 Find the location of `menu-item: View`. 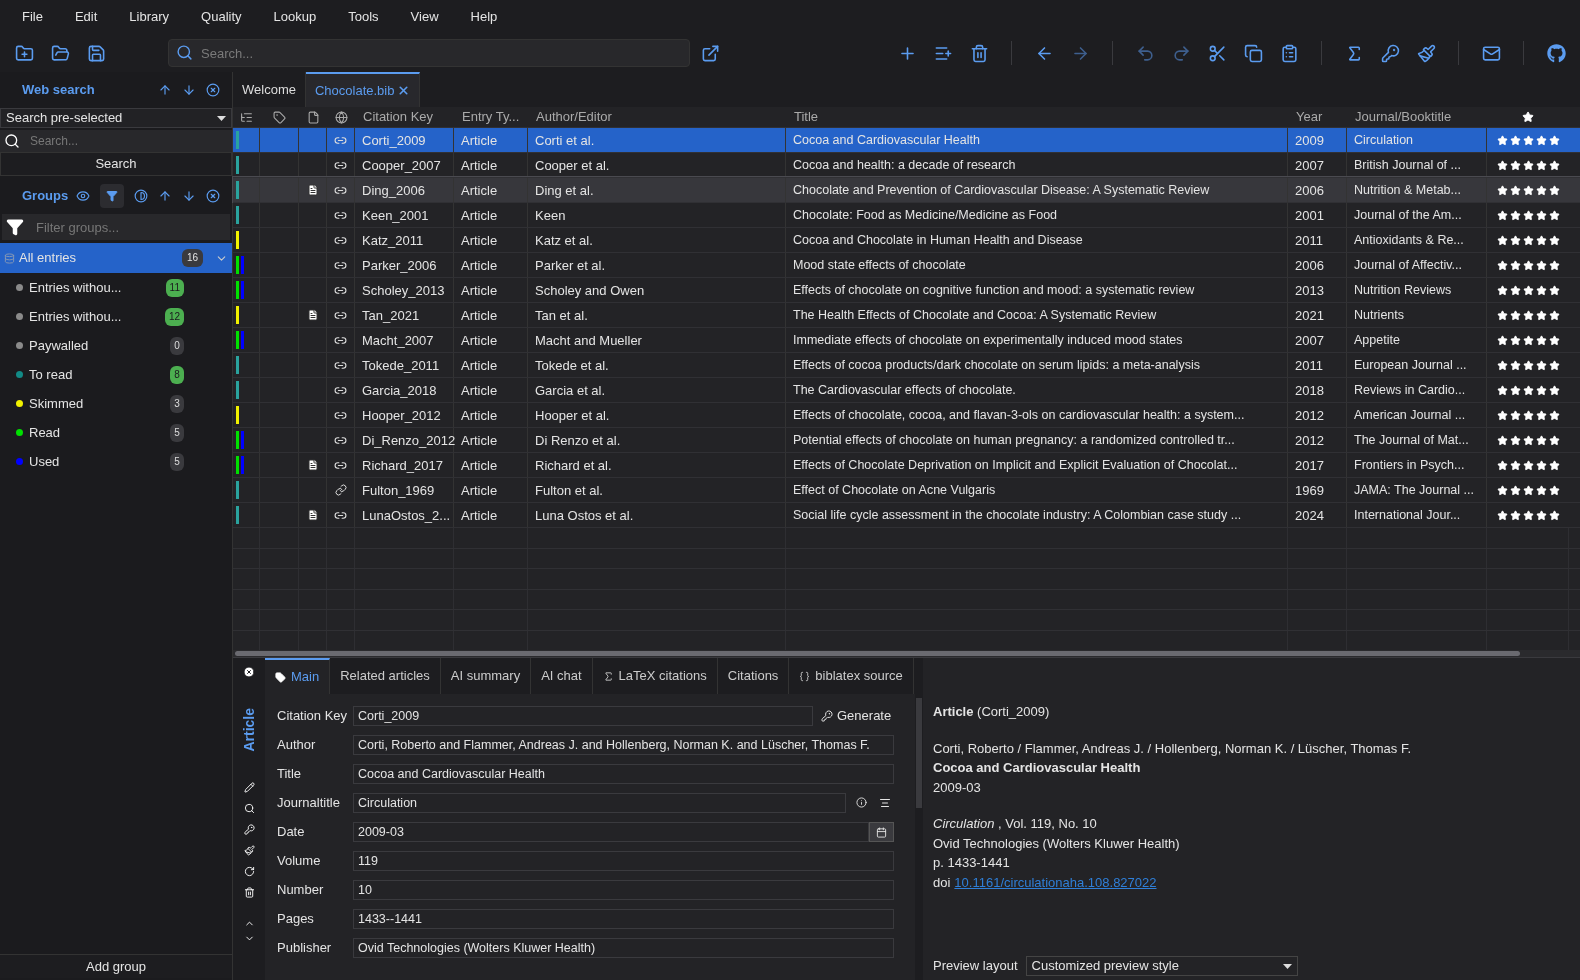

menu-item: View is located at coordinates (424, 17).